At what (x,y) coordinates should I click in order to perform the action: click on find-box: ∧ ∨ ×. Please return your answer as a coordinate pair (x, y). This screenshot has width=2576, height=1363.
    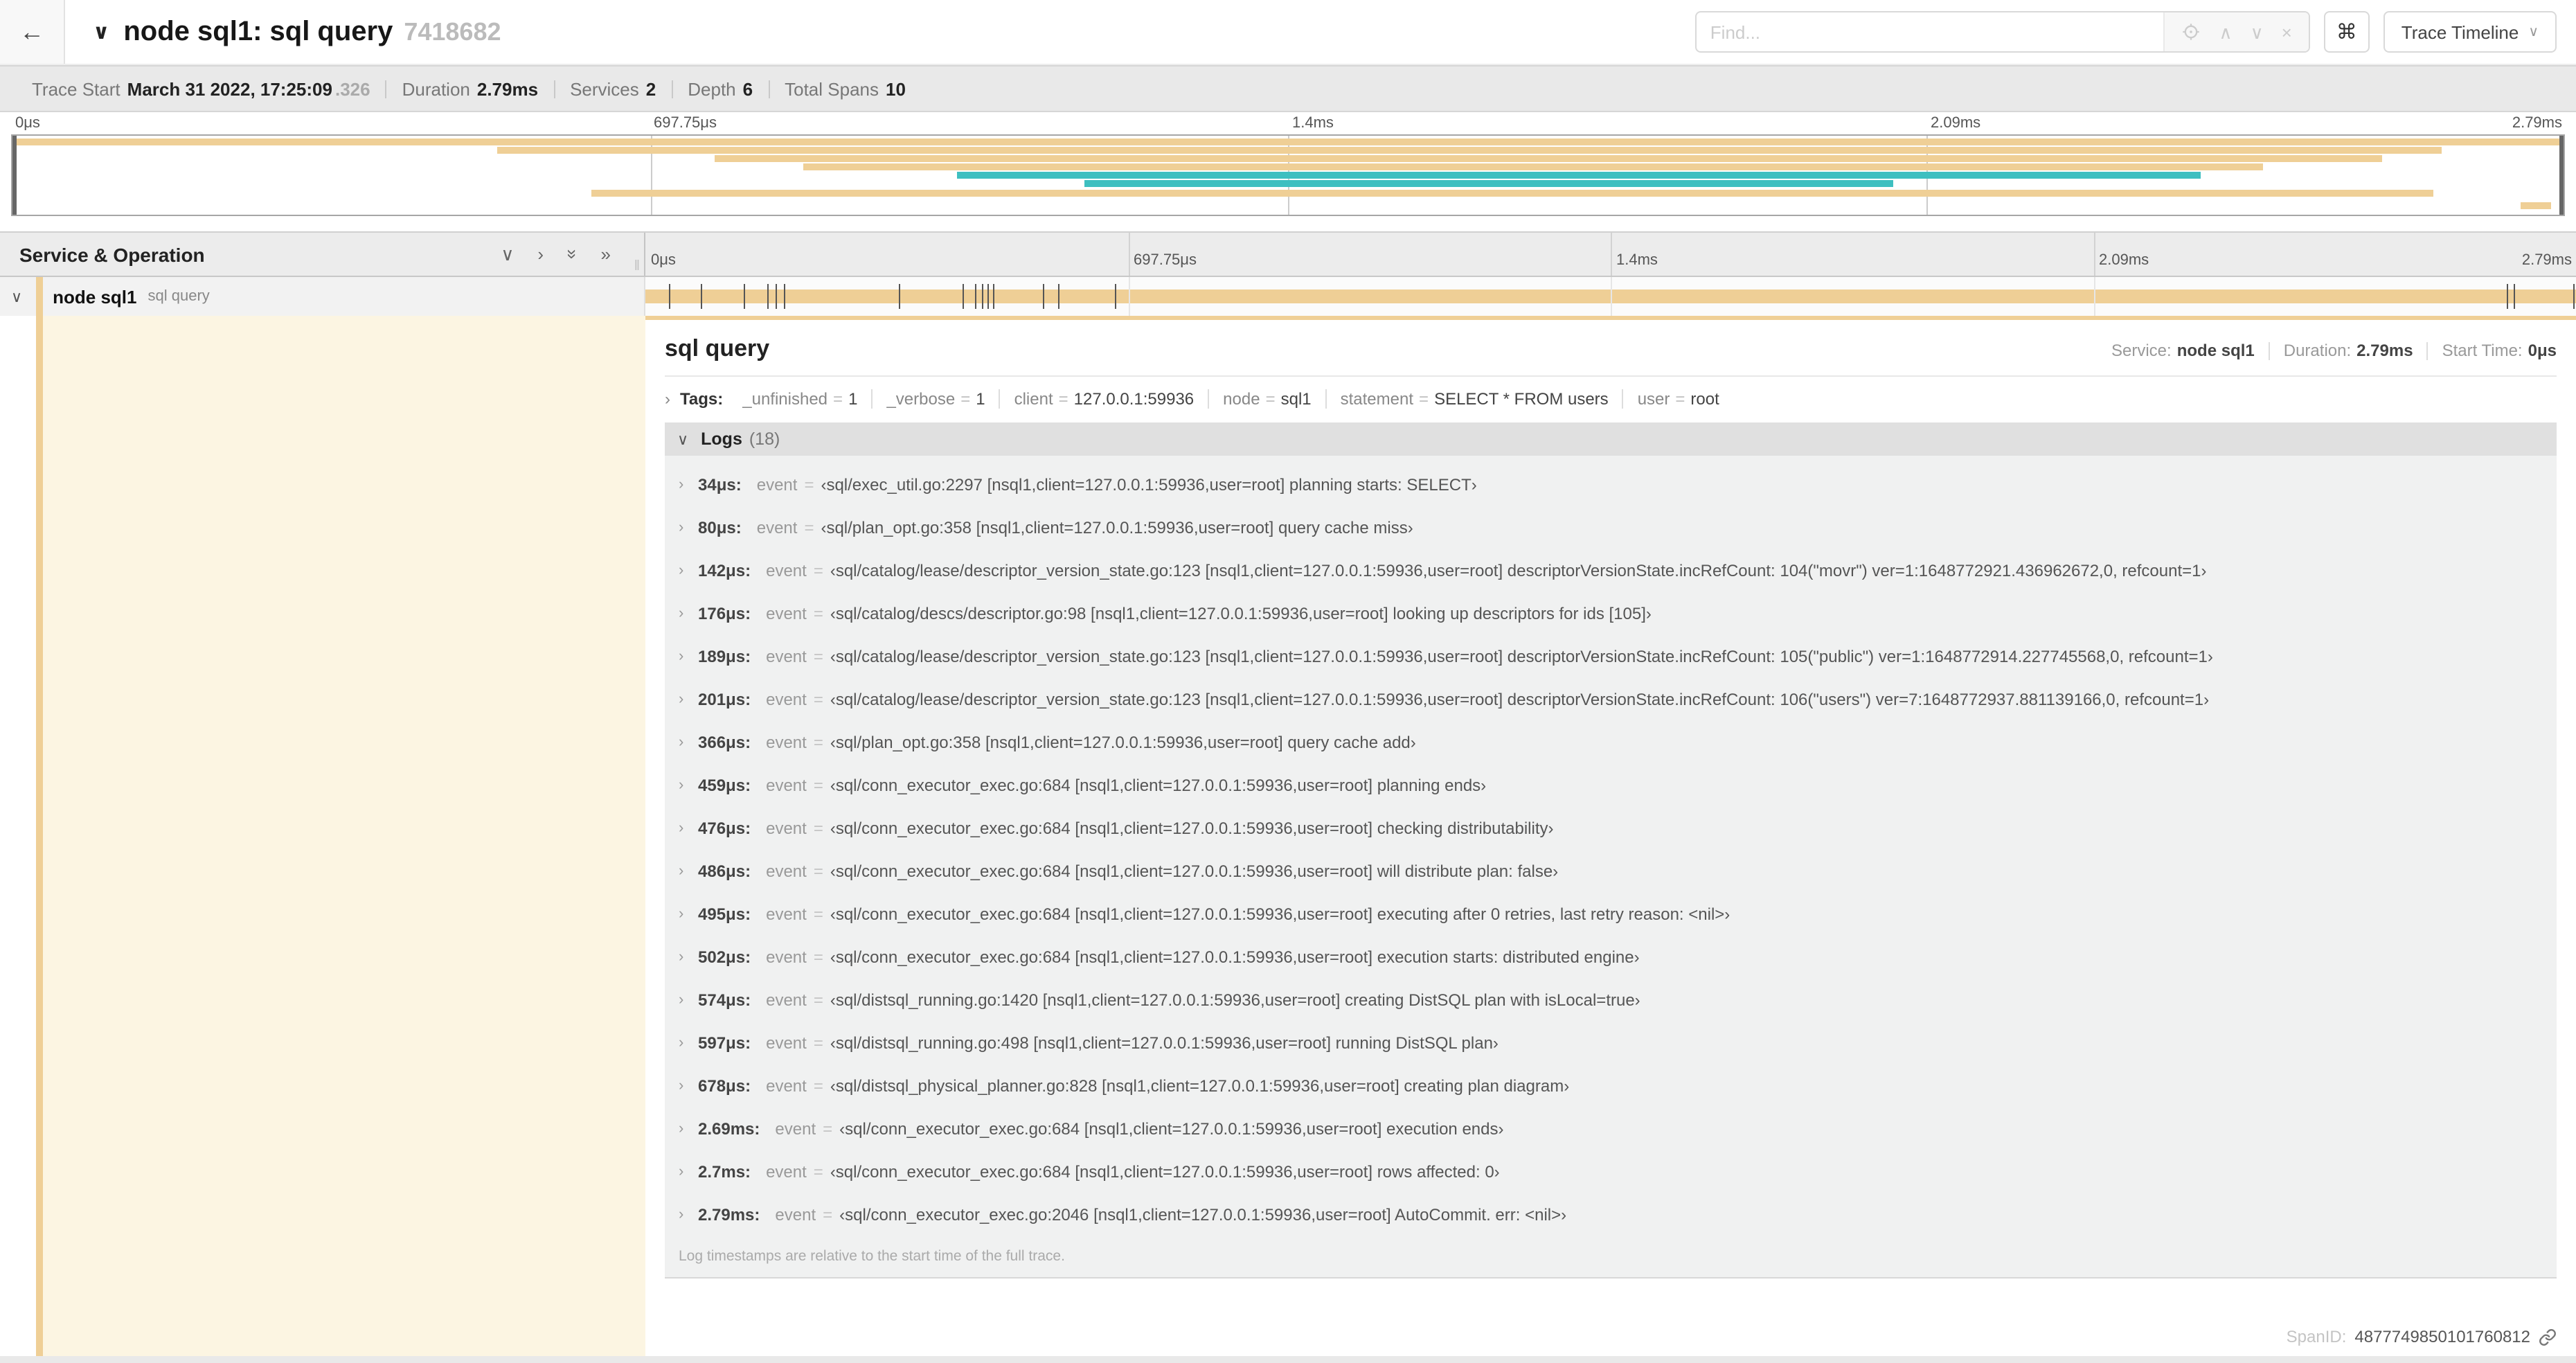
    Looking at the image, I should click on (2002, 32).